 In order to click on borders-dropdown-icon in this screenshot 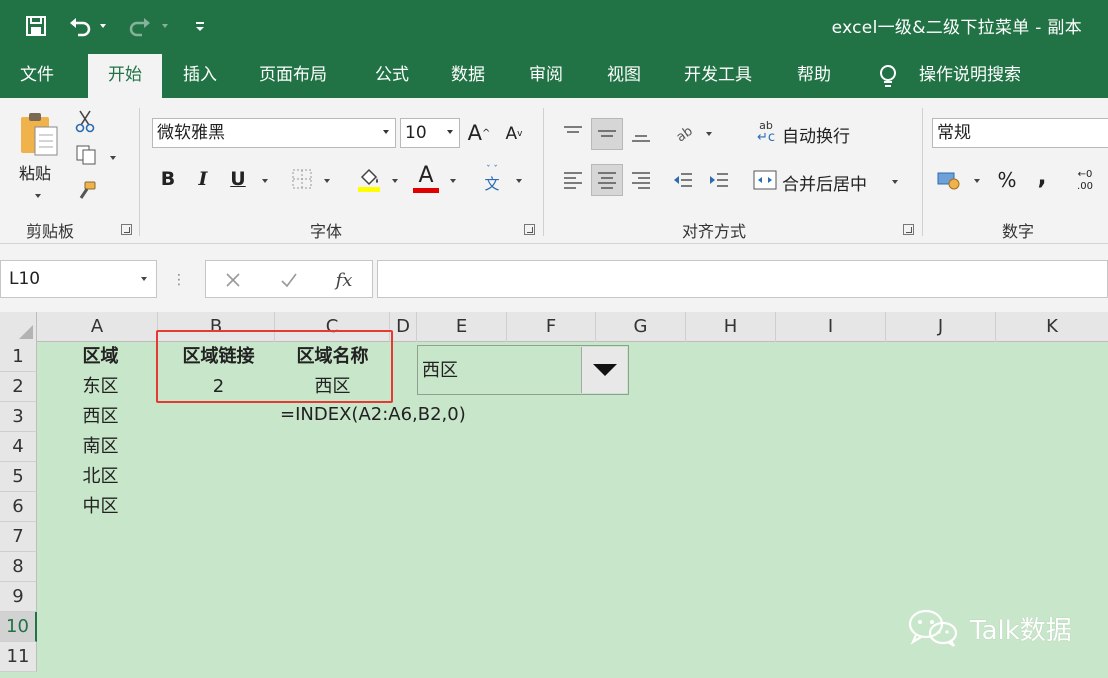, I will do `click(327, 181)`.